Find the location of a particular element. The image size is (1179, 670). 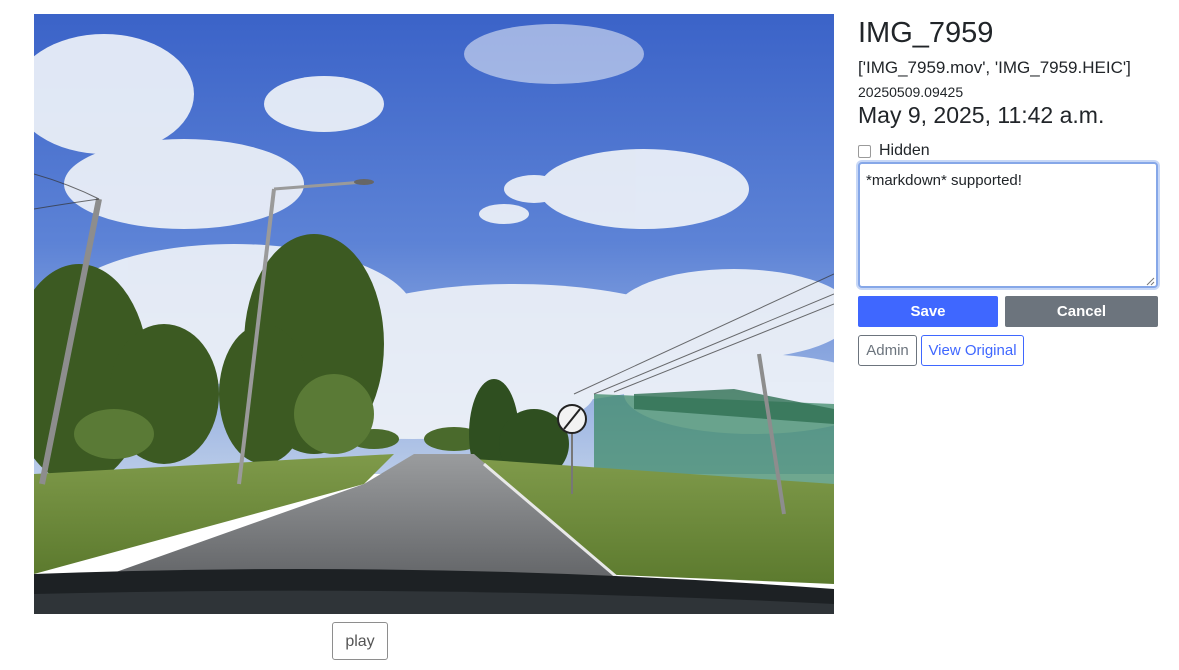

capture-date: May 9, 2025, 11:42 a.m. is located at coordinates (981, 115).